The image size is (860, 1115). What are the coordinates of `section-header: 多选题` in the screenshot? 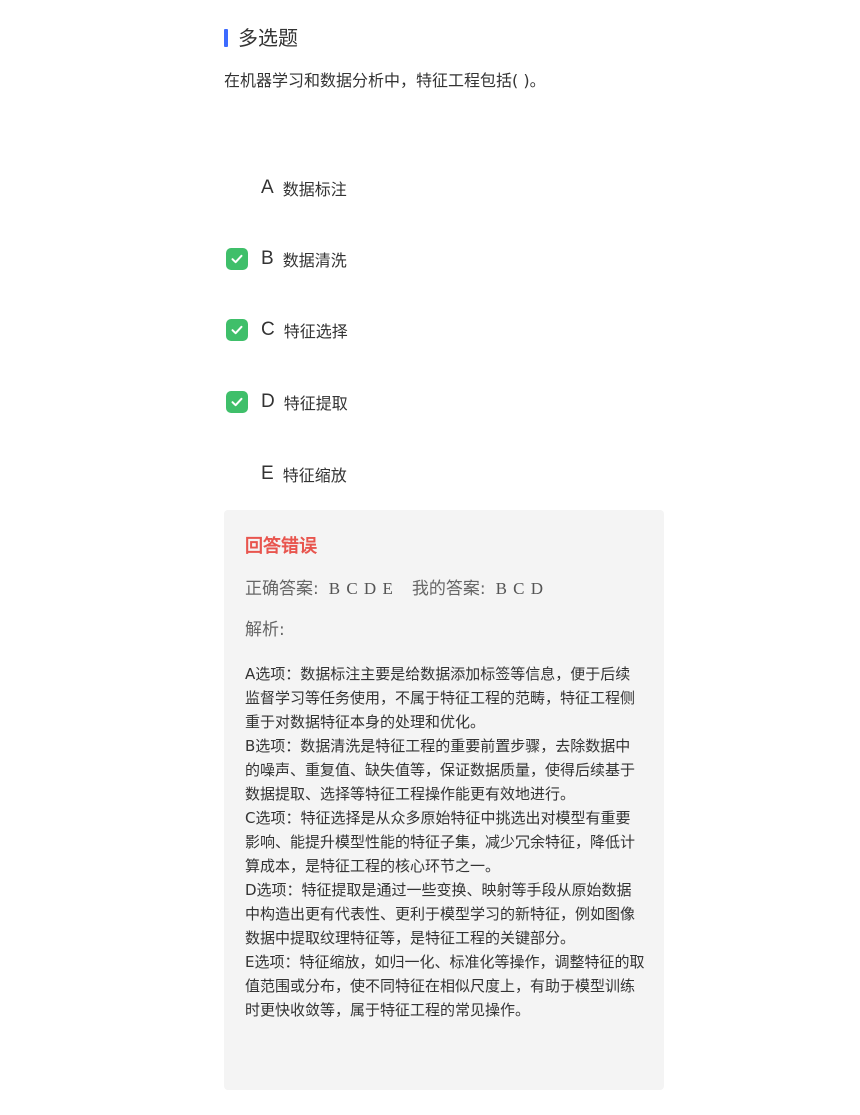 It's located at (261, 38).